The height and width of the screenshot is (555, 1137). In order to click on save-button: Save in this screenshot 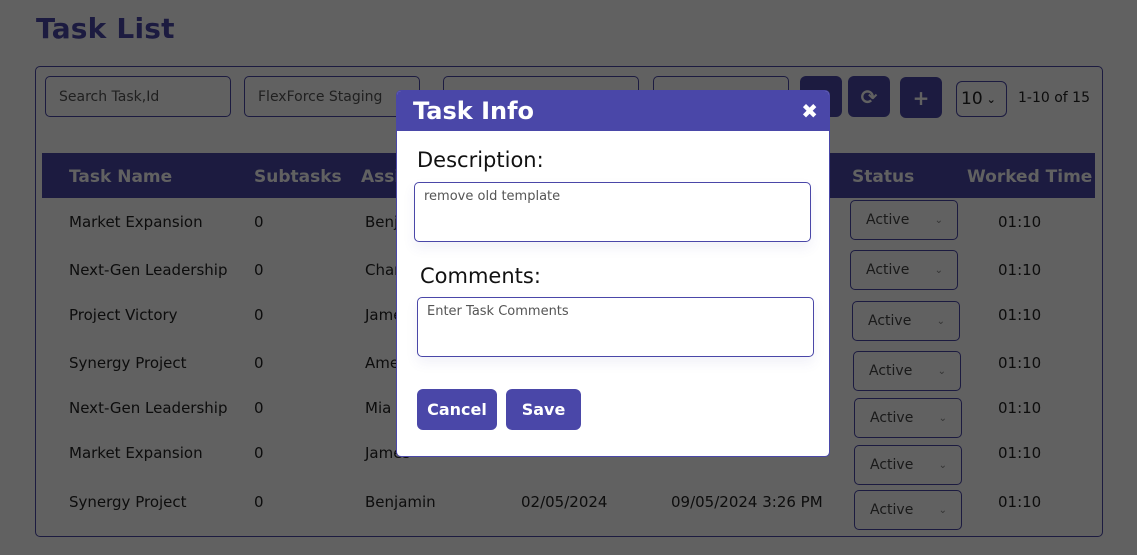, I will do `click(543, 409)`.